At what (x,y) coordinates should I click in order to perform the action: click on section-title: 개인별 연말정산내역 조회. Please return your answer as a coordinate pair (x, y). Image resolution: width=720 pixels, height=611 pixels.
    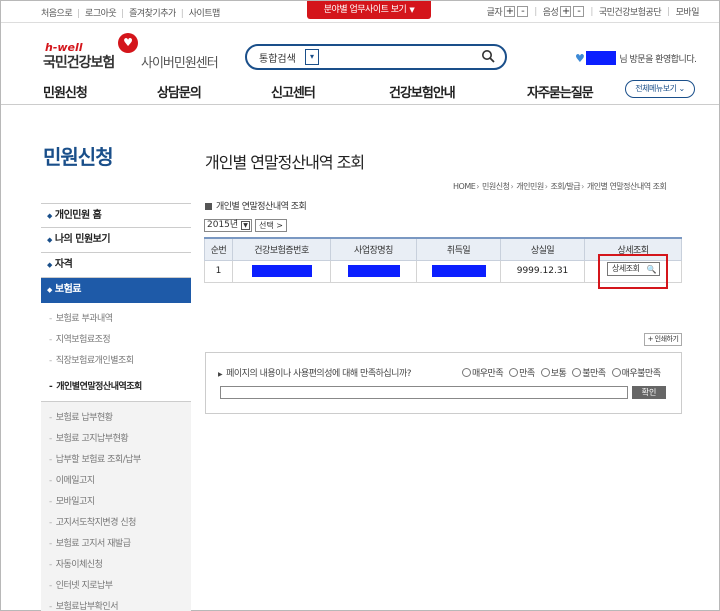
    Looking at the image, I should click on (256, 205).